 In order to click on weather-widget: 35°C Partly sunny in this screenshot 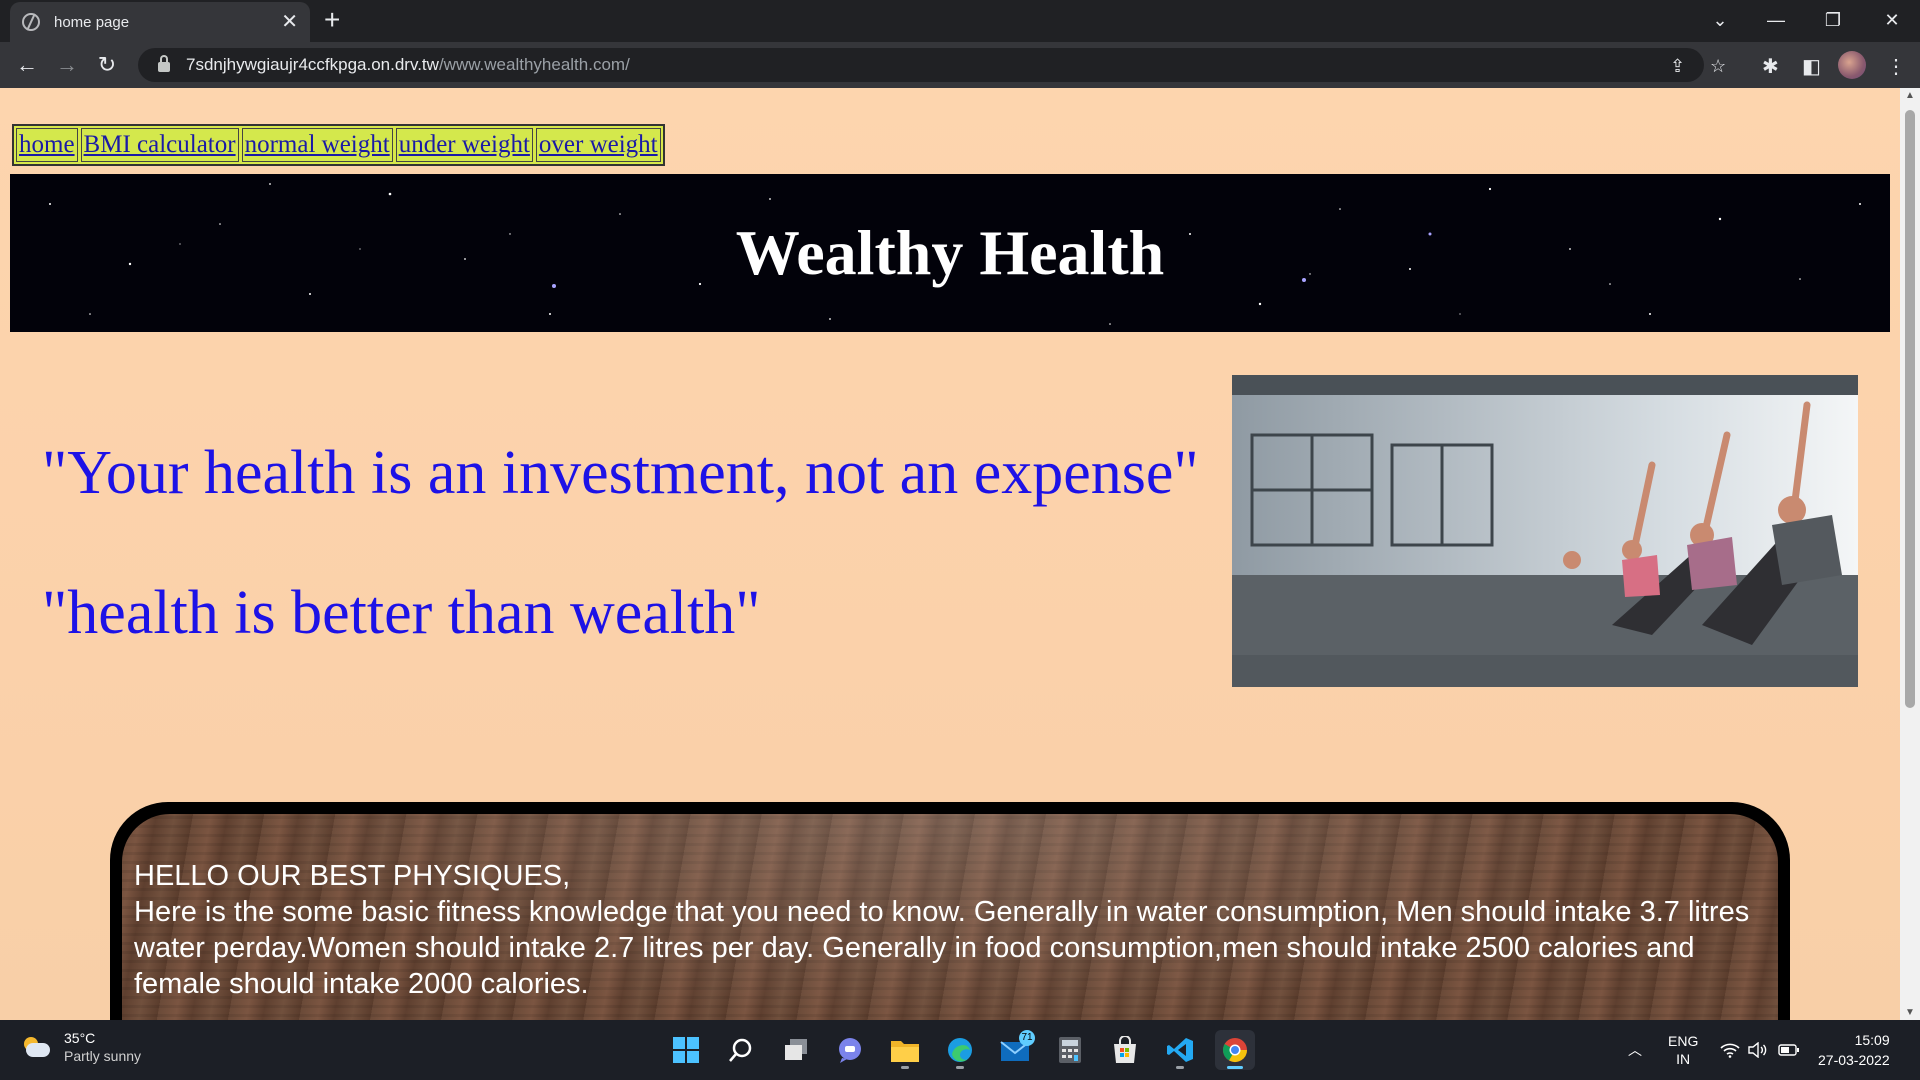, I will do `click(81, 1047)`.